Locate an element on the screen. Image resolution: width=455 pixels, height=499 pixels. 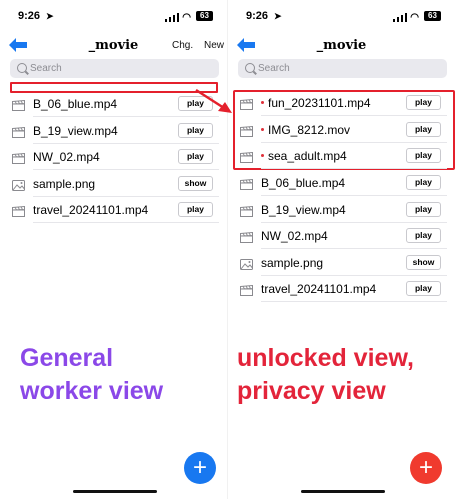
caption-line: worker view is located at coordinates (92, 391).